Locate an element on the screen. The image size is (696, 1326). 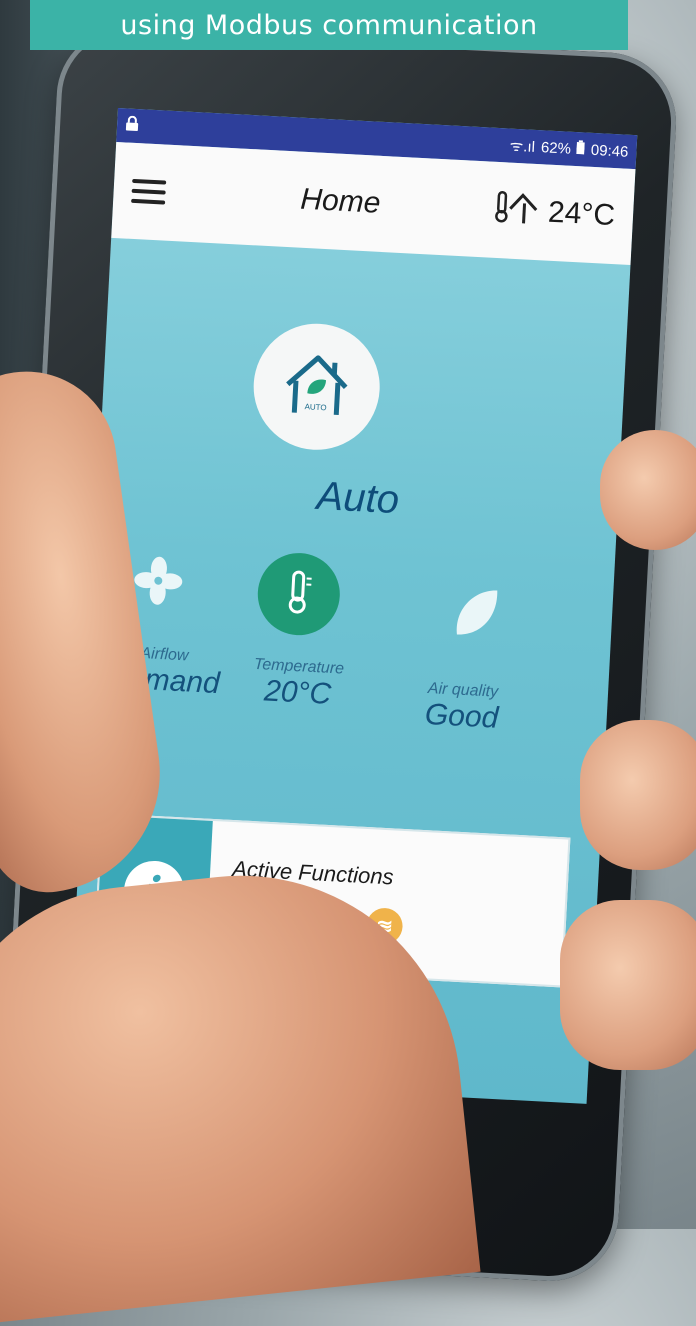
house-leaf-icon: AUTO is located at coordinates (317, 386).